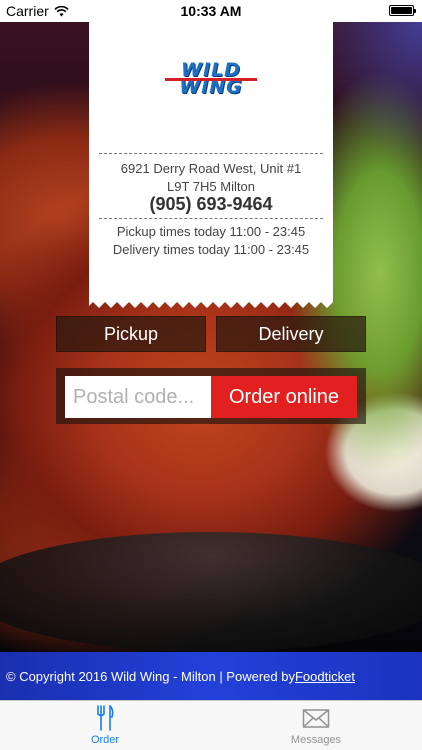 The width and height of the screenshot is (422, 750). I want to click on tab-order-label: Order, so click(105, 740).